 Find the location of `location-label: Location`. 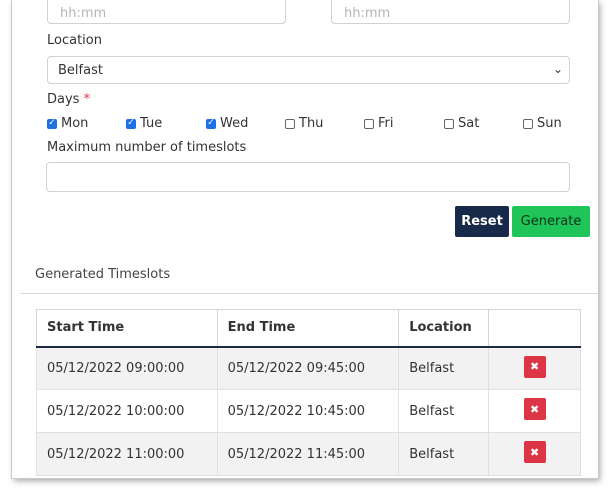

location-label: Location is located at coordinates (74, 40).